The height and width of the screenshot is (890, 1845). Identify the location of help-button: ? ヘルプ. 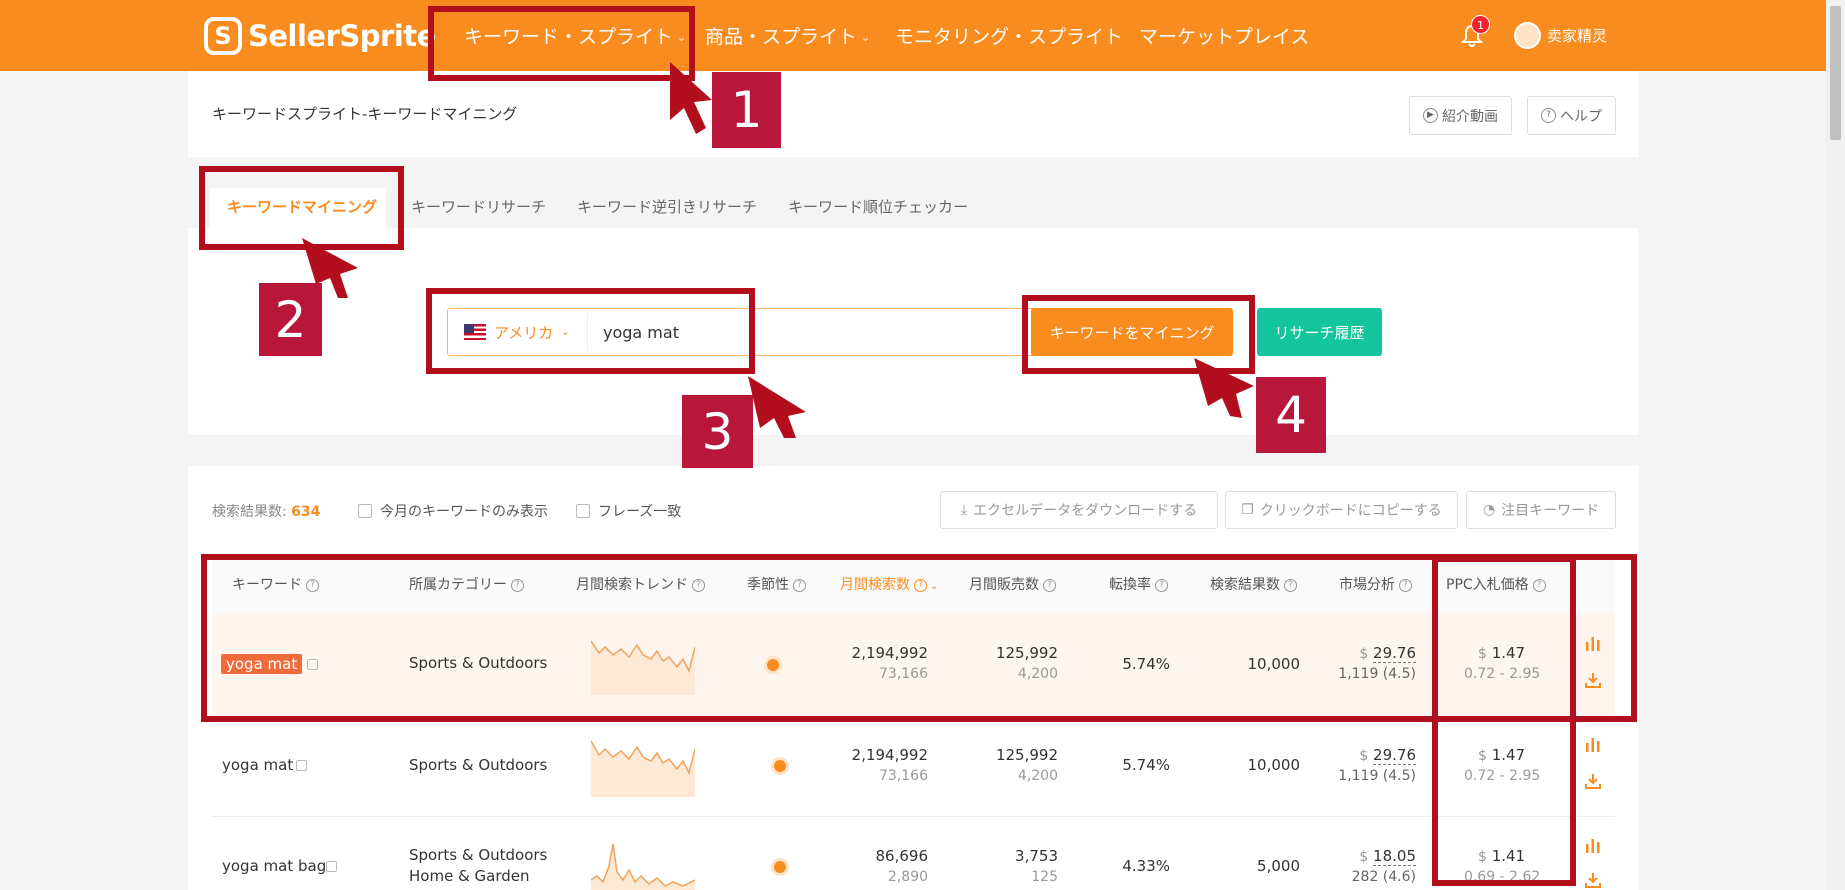
(1571, 115).